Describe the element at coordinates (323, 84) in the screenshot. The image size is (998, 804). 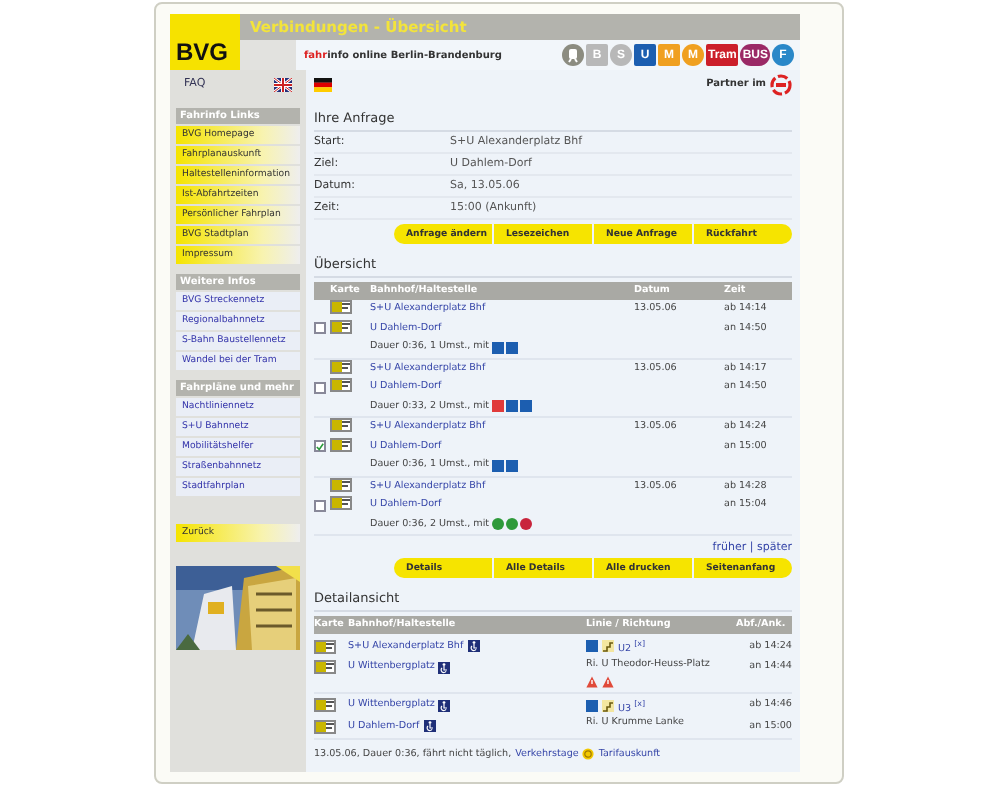
I see `german-flag-icon` at that location.